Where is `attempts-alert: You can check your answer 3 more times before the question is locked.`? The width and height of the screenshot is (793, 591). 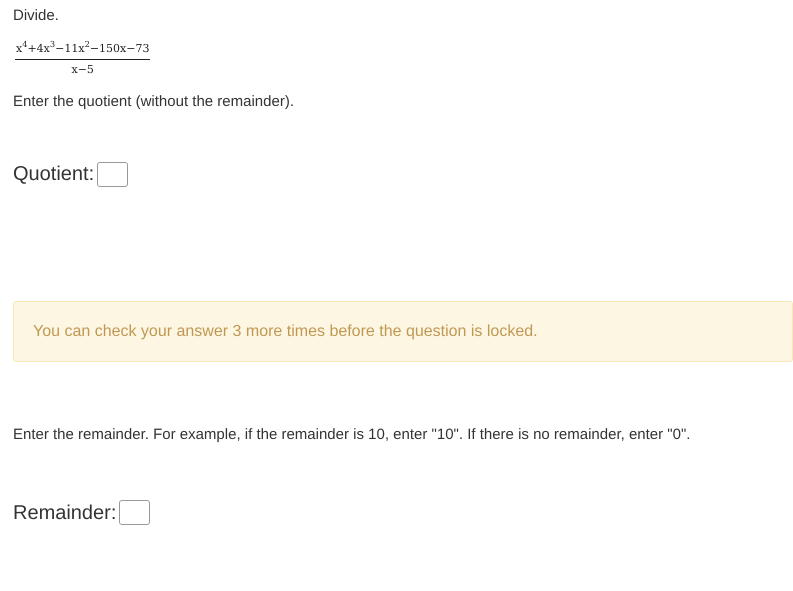 attempts-alert: You can check your answer 3 more times before the question is locked. is located at coordinates (403, 331).